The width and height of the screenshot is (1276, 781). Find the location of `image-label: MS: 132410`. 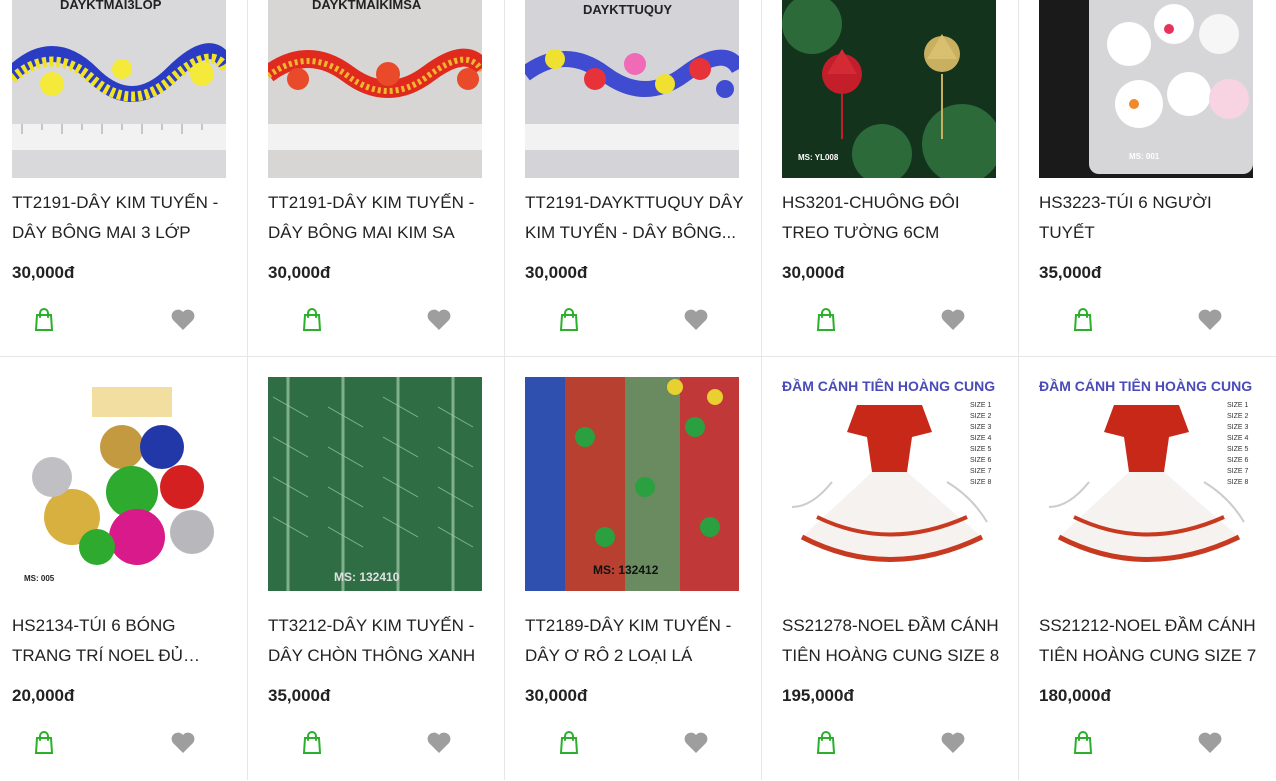

image-label: MS: 132410 is located at coordinates (367, 577).